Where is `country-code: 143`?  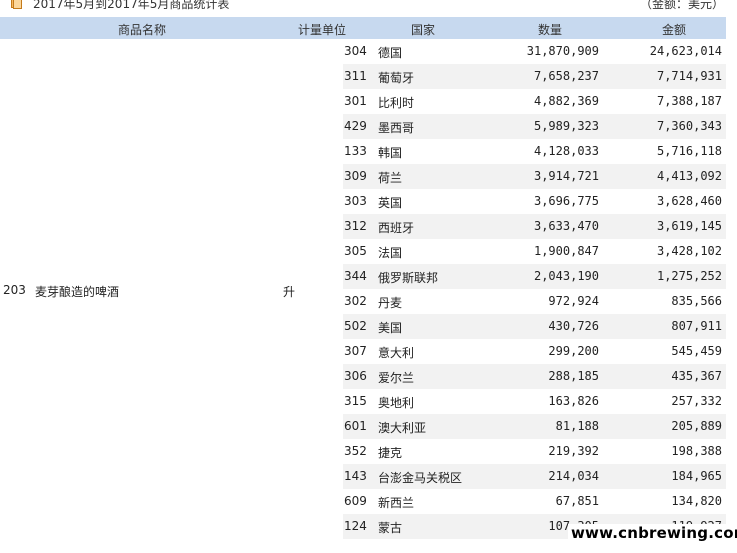 country-code: 143 is located at coordinates (355, 476).